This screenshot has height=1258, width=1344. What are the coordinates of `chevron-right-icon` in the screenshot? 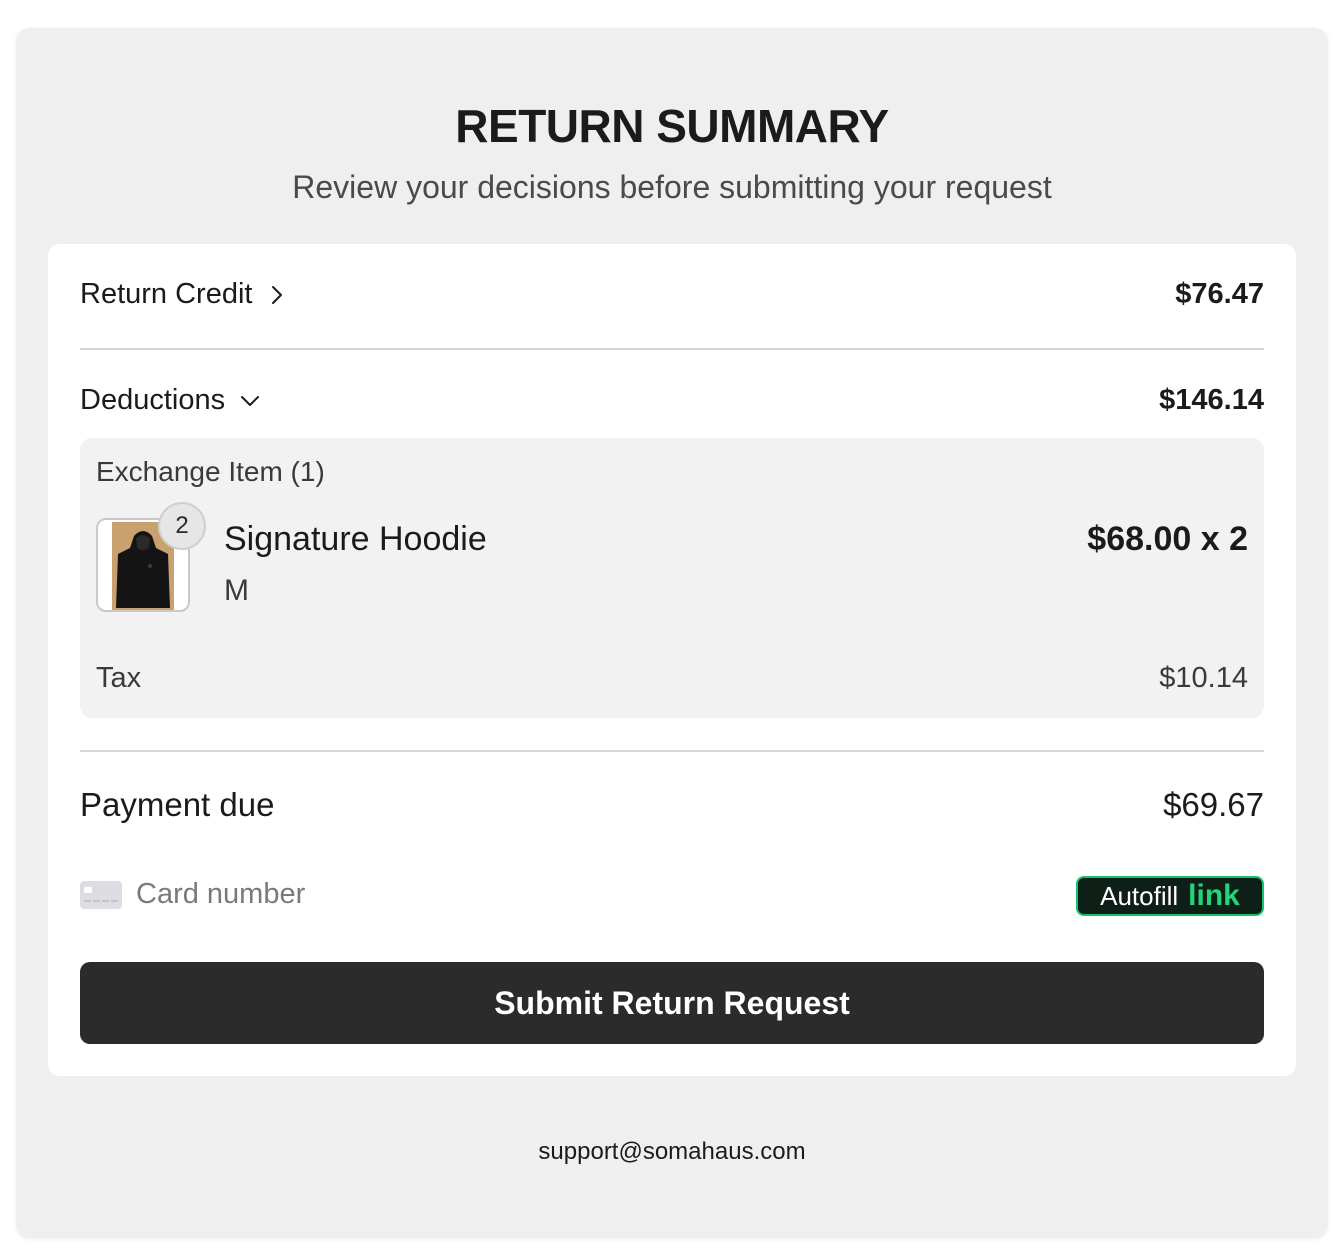 It's located at (277, 294).